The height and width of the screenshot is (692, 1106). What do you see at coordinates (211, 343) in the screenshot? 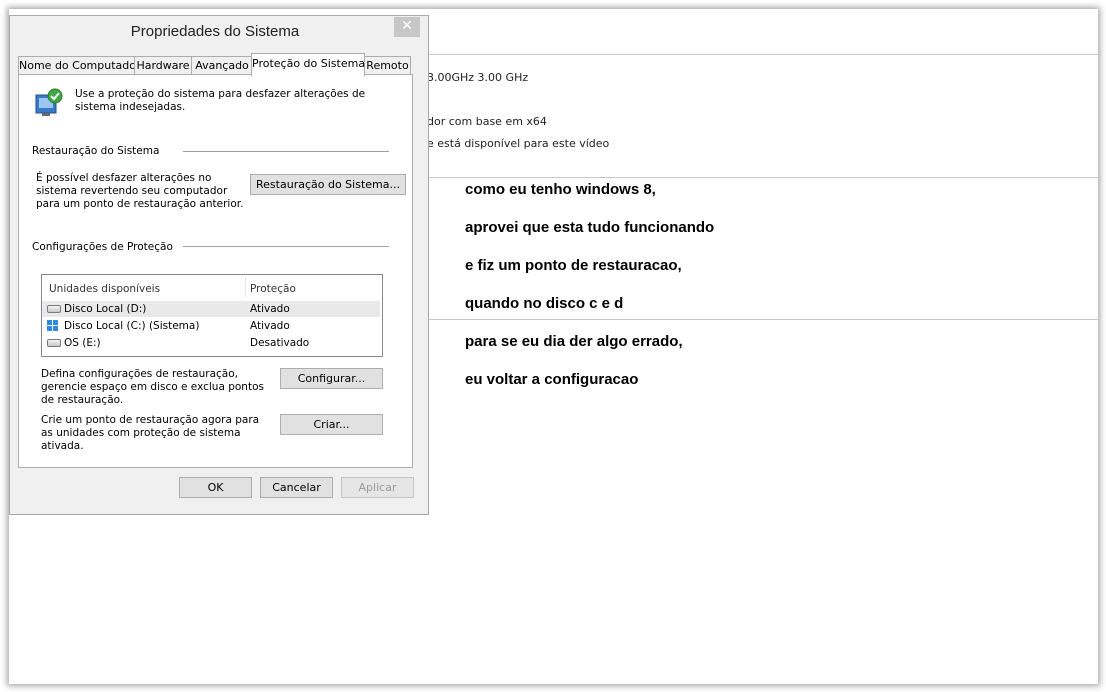
I see `table-row: OS (E:) Desativado` at bounding box center [211, 343].